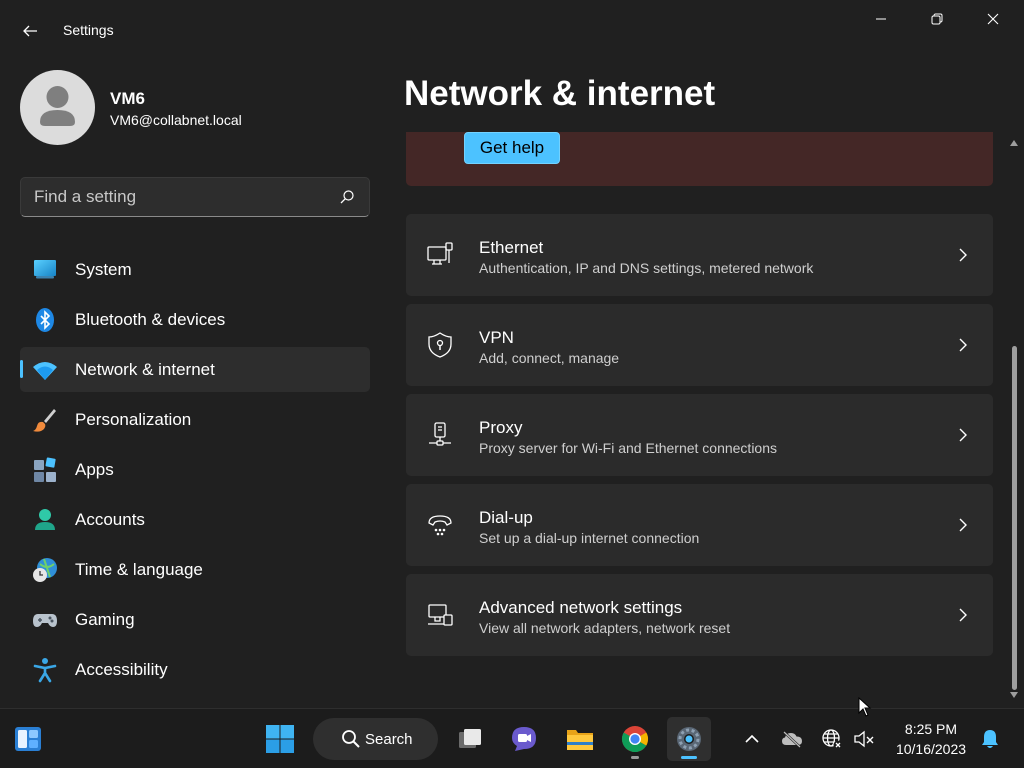 Image resolution: width=1024 pixels, height=768 pixels. I want to click on minimize-icon, so click(881, 19).